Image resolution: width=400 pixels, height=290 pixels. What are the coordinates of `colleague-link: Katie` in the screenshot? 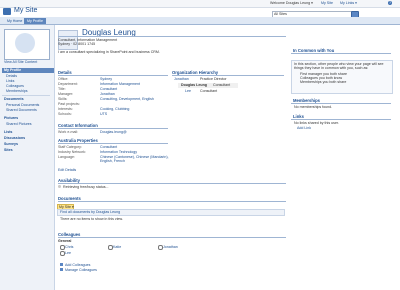 It's located at (117, 247).